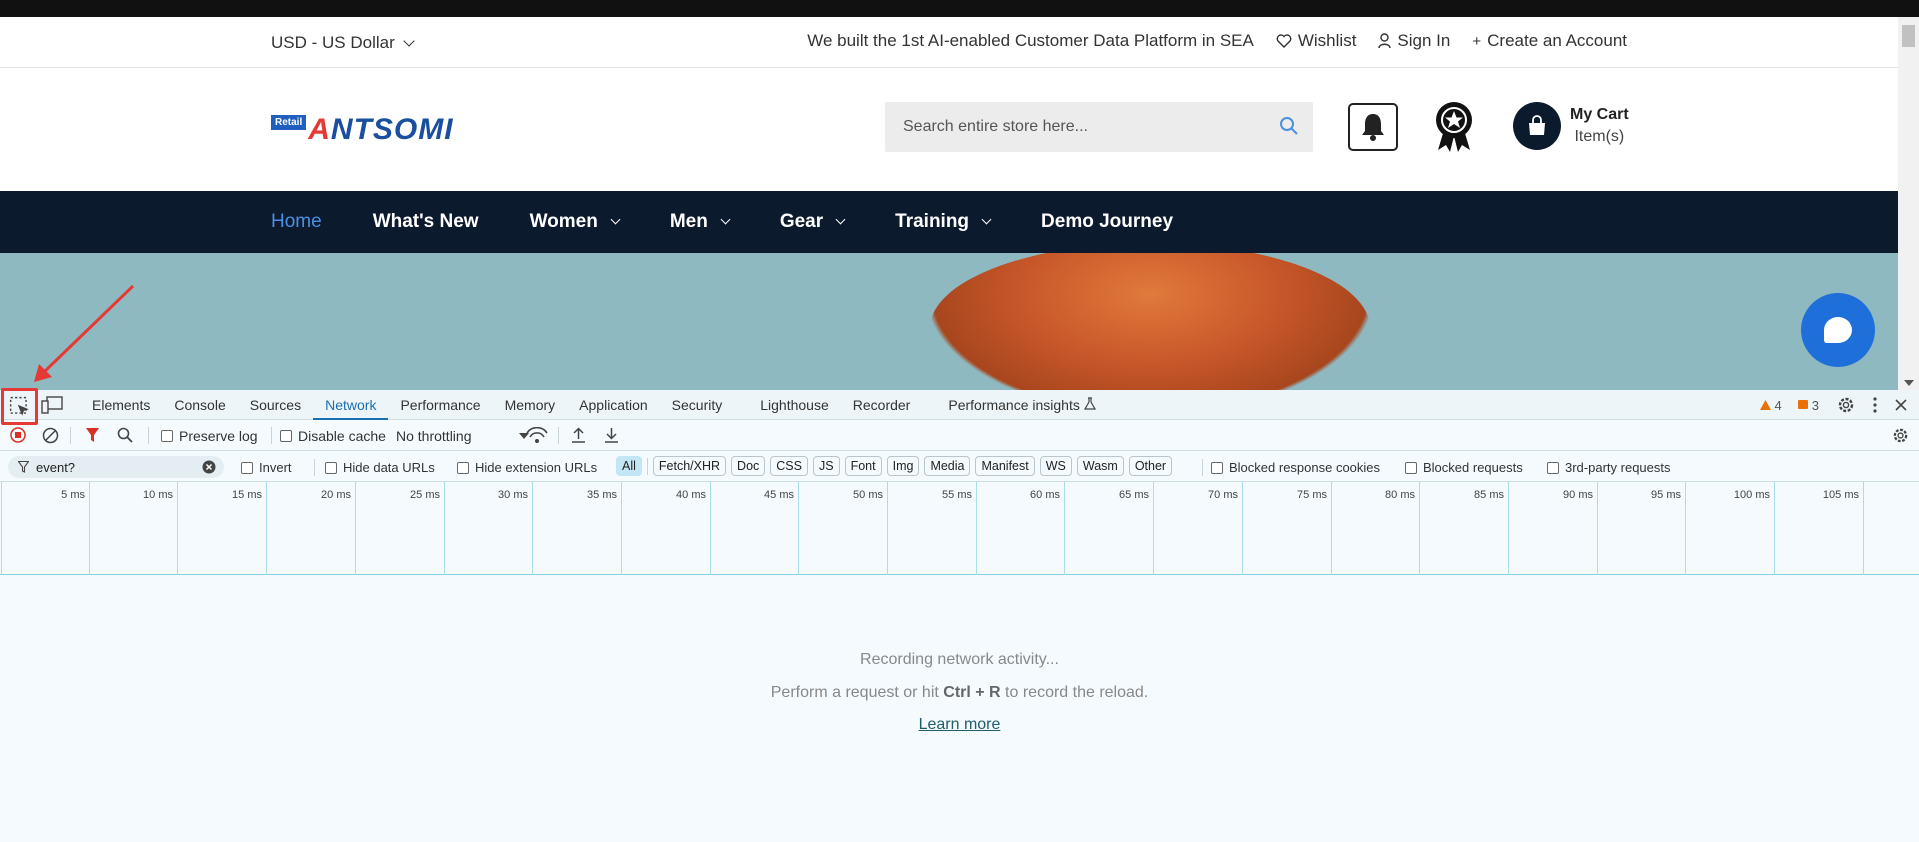 This screenshot has height=842, width=1919. Describe the element at coordinates (1599, 114) in the screenshot. I see `cart-title: My Cart` at that location.